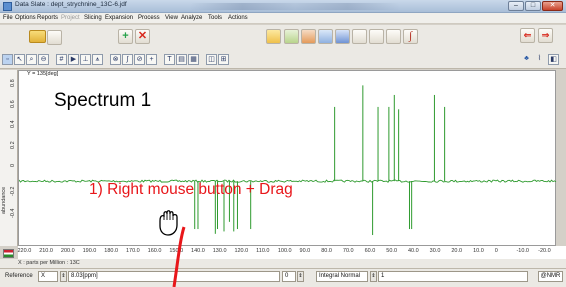 The image size is (566, 287). I want to click on nmr-button: @NMR, so click(550, 276).